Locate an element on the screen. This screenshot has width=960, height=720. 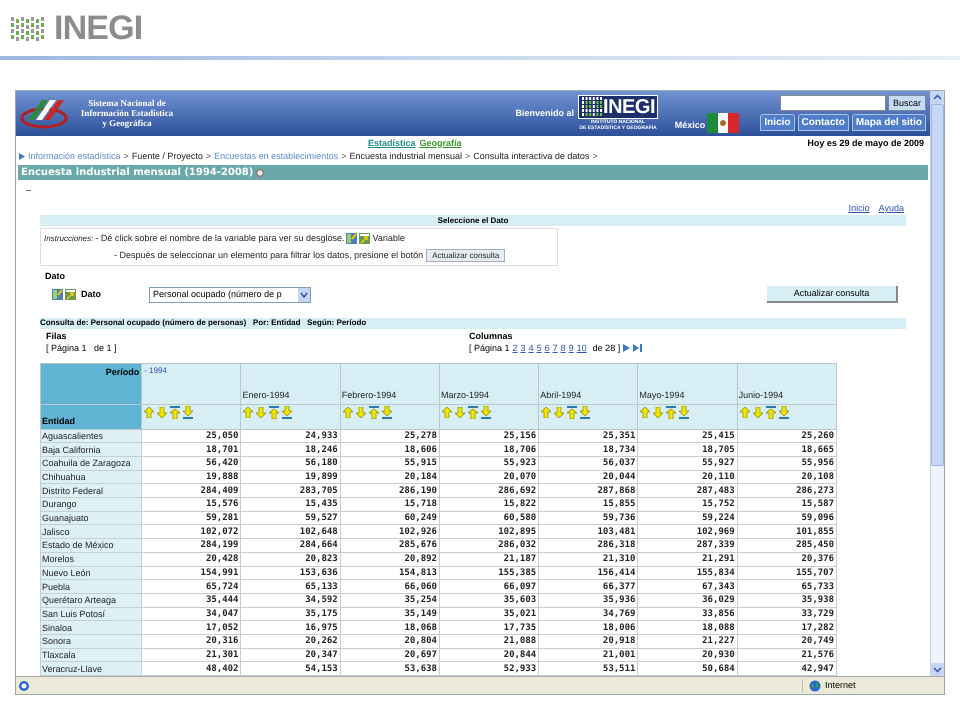
system-name-text: Sistema Nacional de is located at coordinates (127, 103).